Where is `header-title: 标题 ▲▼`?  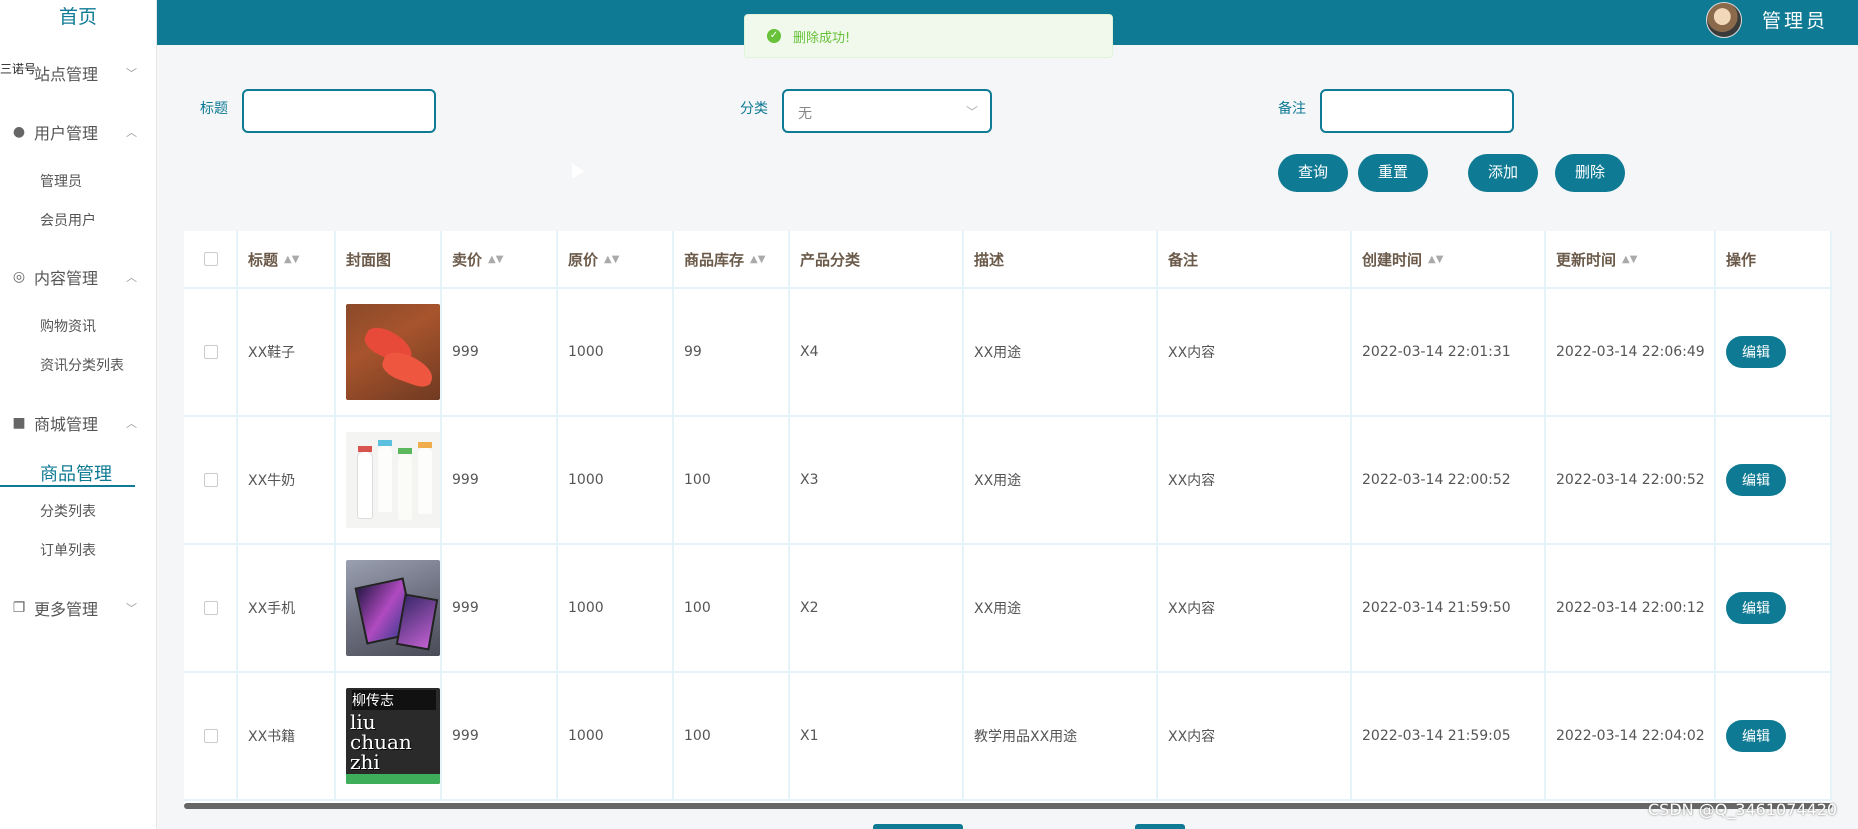 header-title: 标题 ▲▼ is located at coordinates (287, 260).